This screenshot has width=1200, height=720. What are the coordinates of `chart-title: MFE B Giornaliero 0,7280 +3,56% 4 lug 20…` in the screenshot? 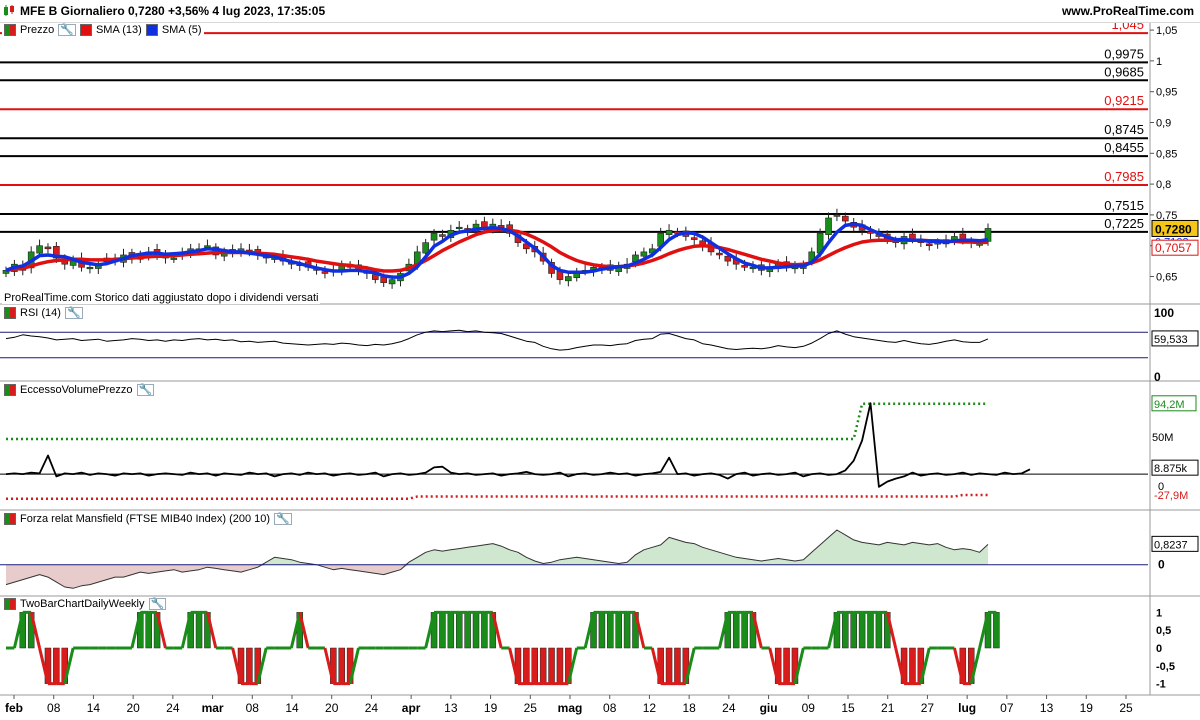 It's located at (173, 11).